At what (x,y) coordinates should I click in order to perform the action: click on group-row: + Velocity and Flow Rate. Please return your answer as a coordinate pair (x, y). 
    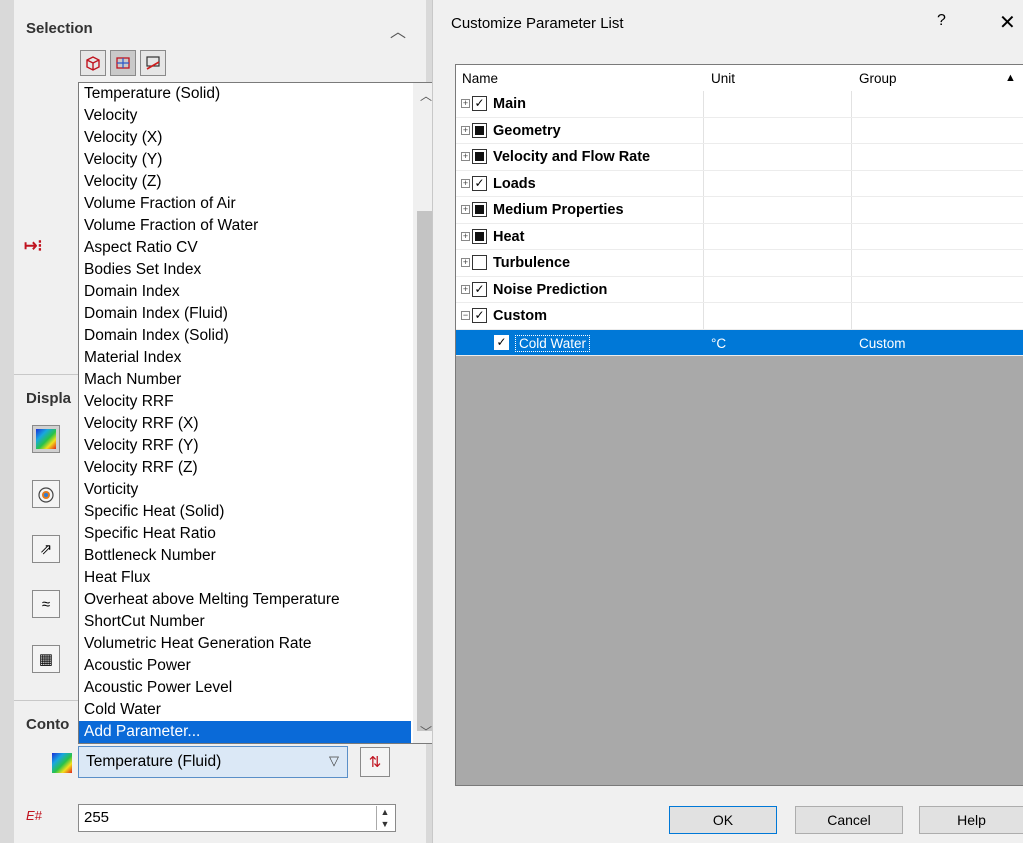
    Looking at the image, I should click on (739, 157).